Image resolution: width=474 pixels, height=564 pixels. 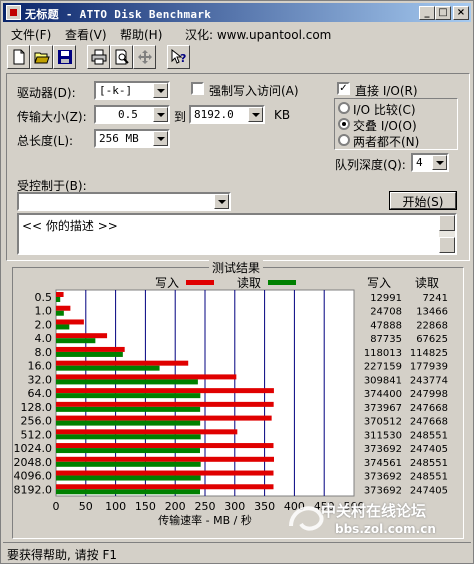 What do you see at coordinates (118, 14) in the screenshot?
I see `window-title: 无标题 - ATTO Disk Benchmark` at bounding box center [118, 14].